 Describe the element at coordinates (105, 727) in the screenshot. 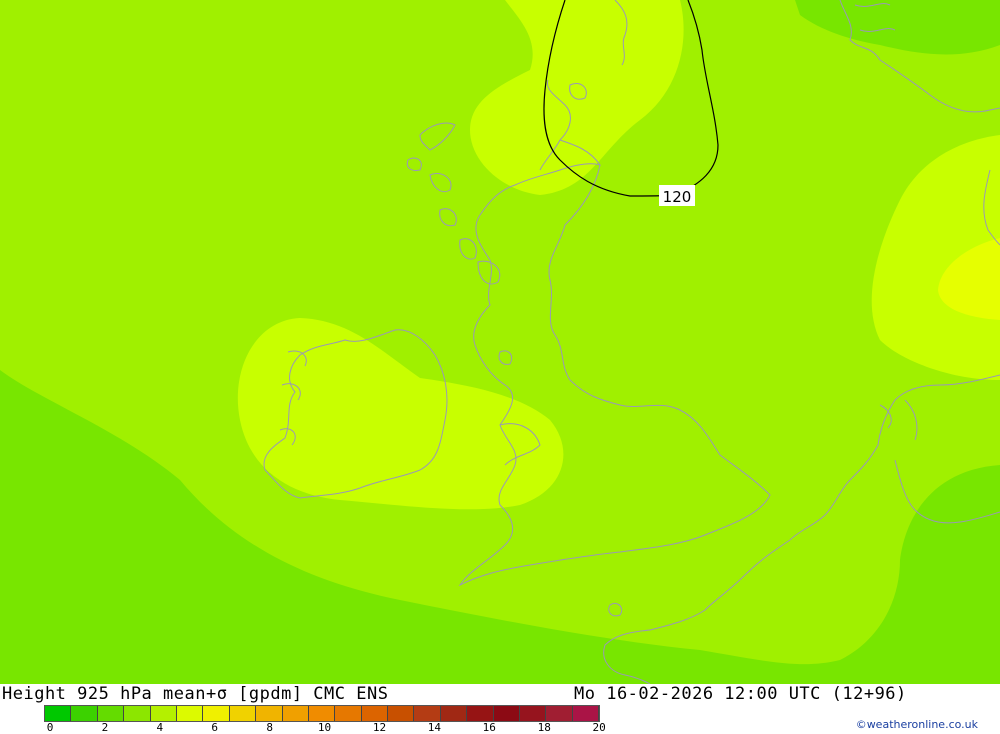

I see `colorbar-tick-label: 2` at that location.